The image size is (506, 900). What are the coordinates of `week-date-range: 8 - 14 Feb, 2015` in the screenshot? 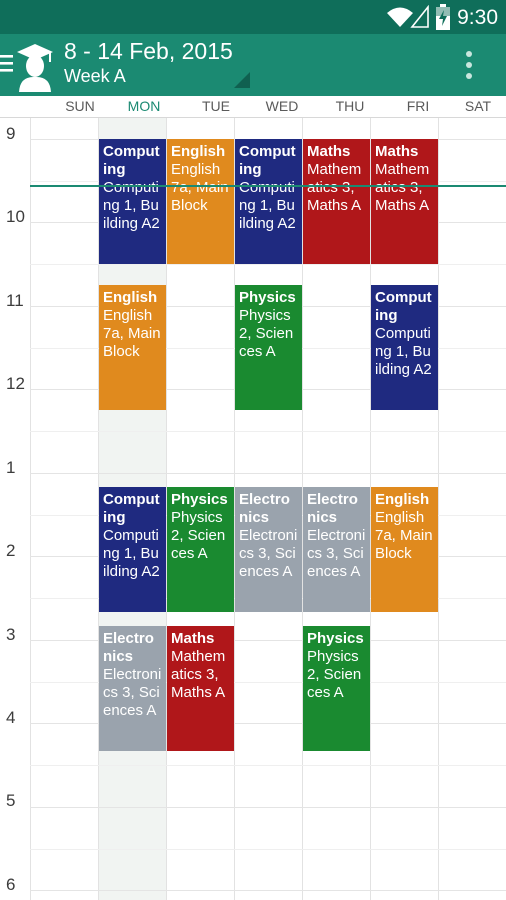 It's located at (148, 51).